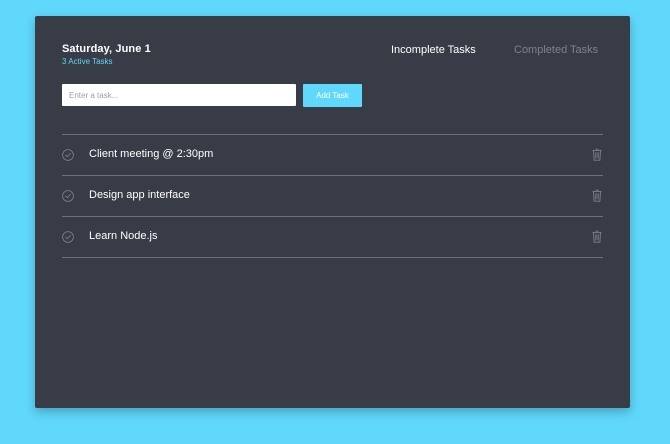  What do you see at coordinates (332, 237) in the screenshot?
I see `task-row: Learn Node.js` at bounding box center [332, 237].